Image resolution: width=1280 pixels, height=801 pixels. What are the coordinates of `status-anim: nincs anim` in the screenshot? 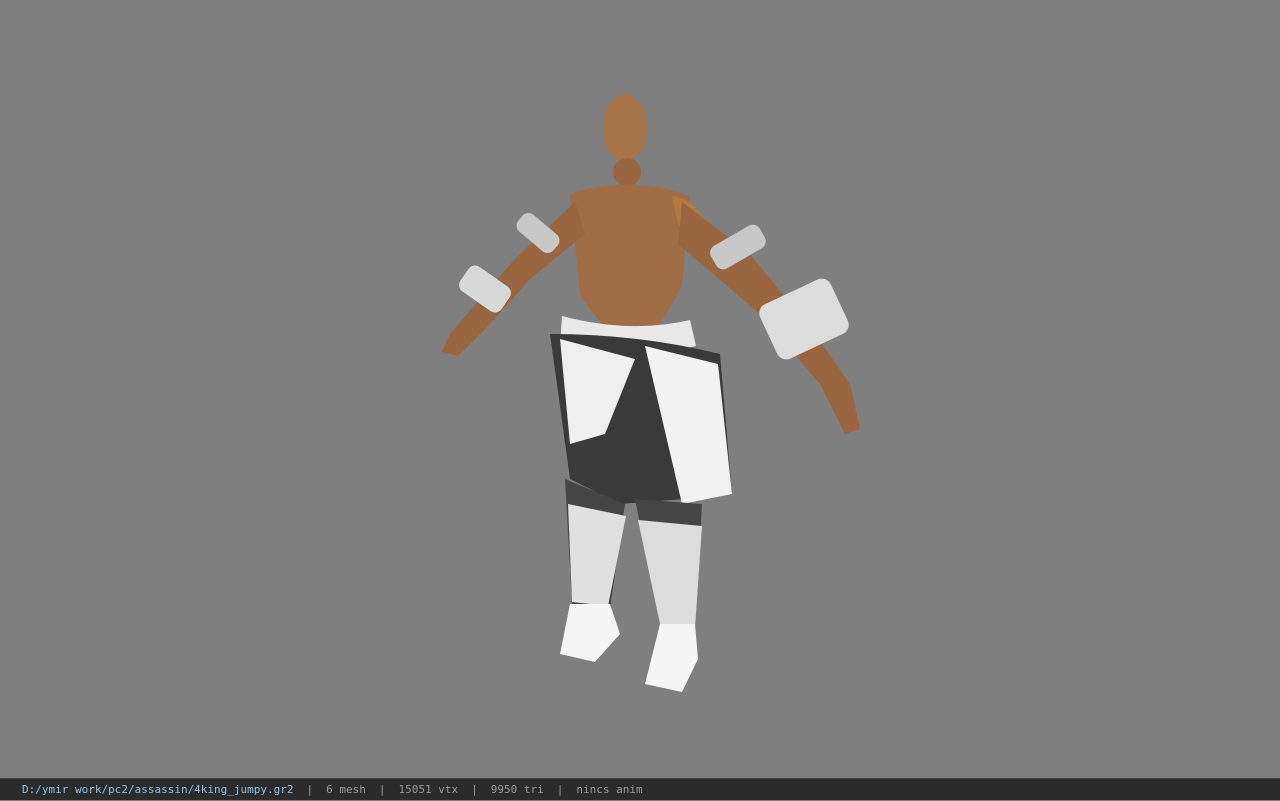 It's located at (609, 789).